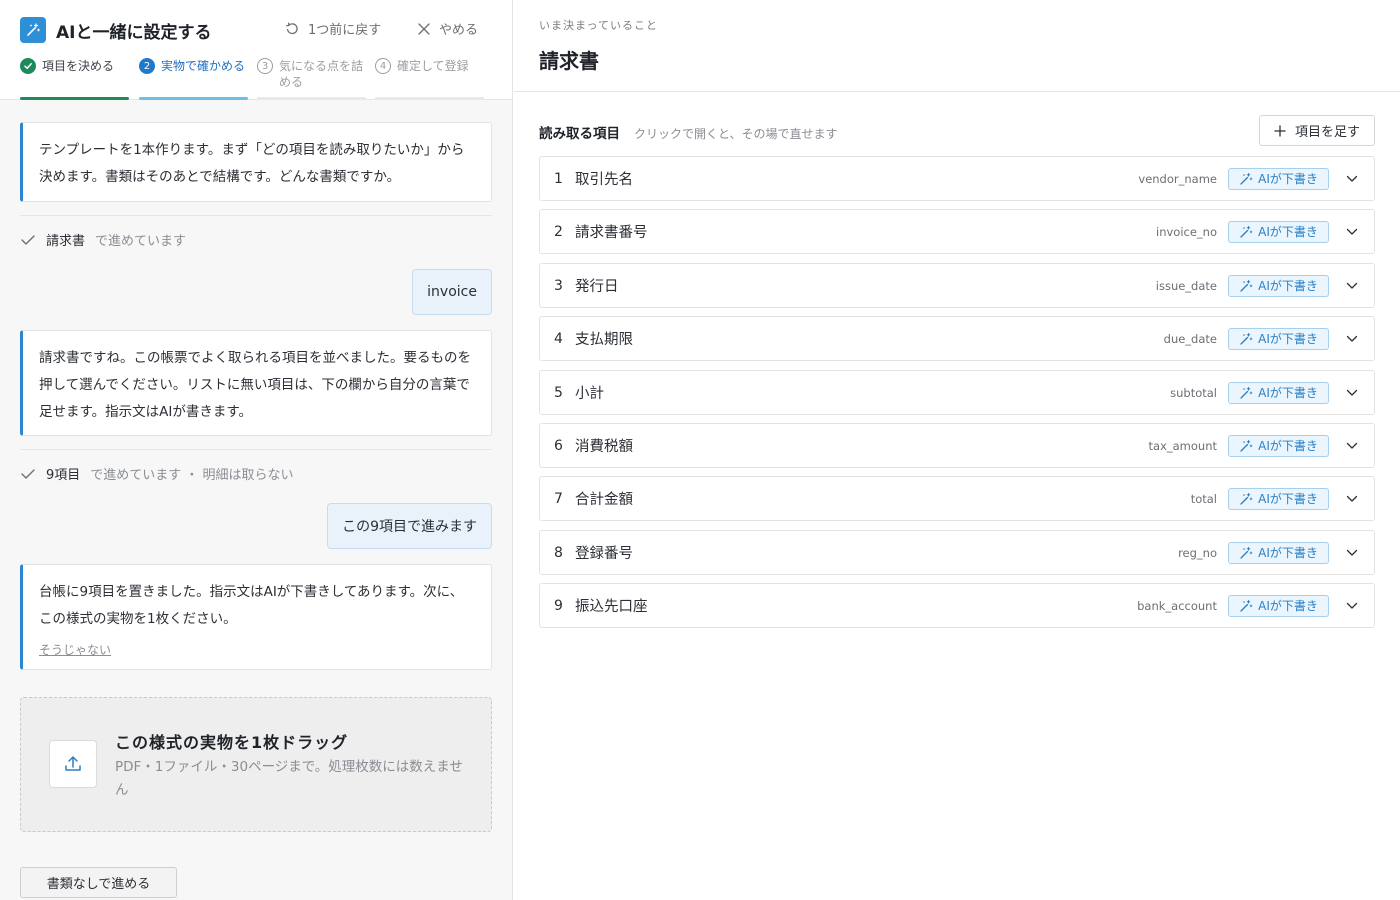  I want to click on undo-button: 1つ前に戻す, so click(332, 28).